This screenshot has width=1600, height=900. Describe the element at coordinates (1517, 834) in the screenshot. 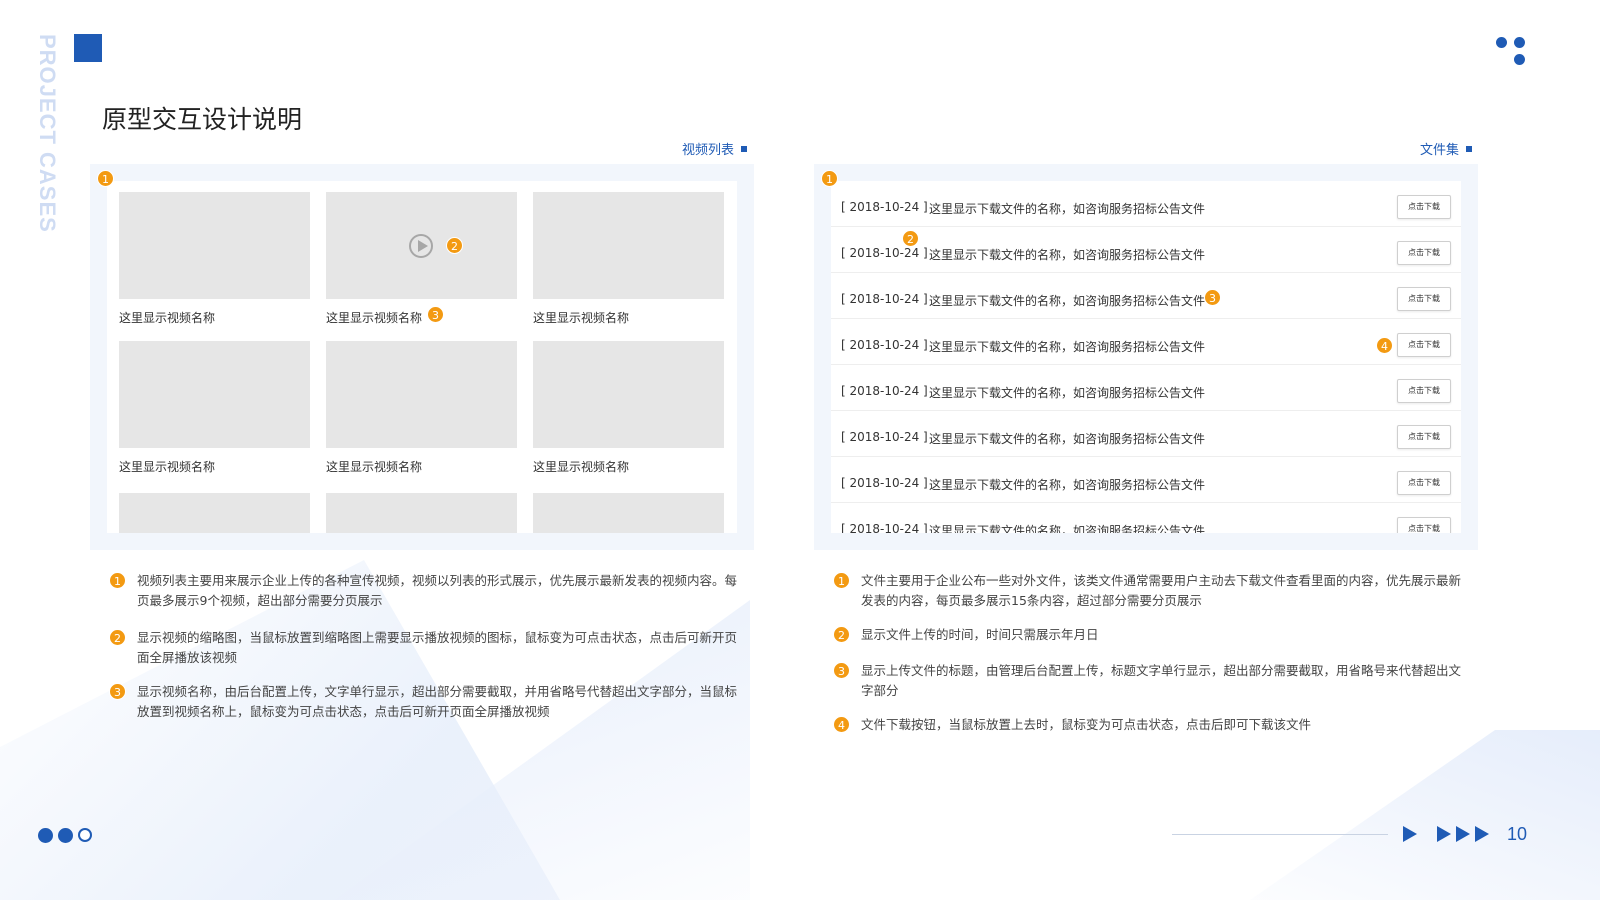

I see `page-number: 10` at that location.